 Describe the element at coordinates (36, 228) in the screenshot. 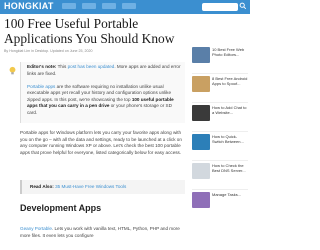

I see `geany-link: Geany Portable` at that location.